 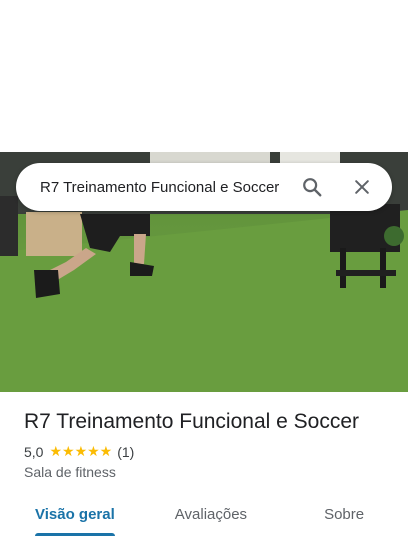 I want to click on rating-row: 5,0 ★★★★★ (1), so click(x=208, y=451).